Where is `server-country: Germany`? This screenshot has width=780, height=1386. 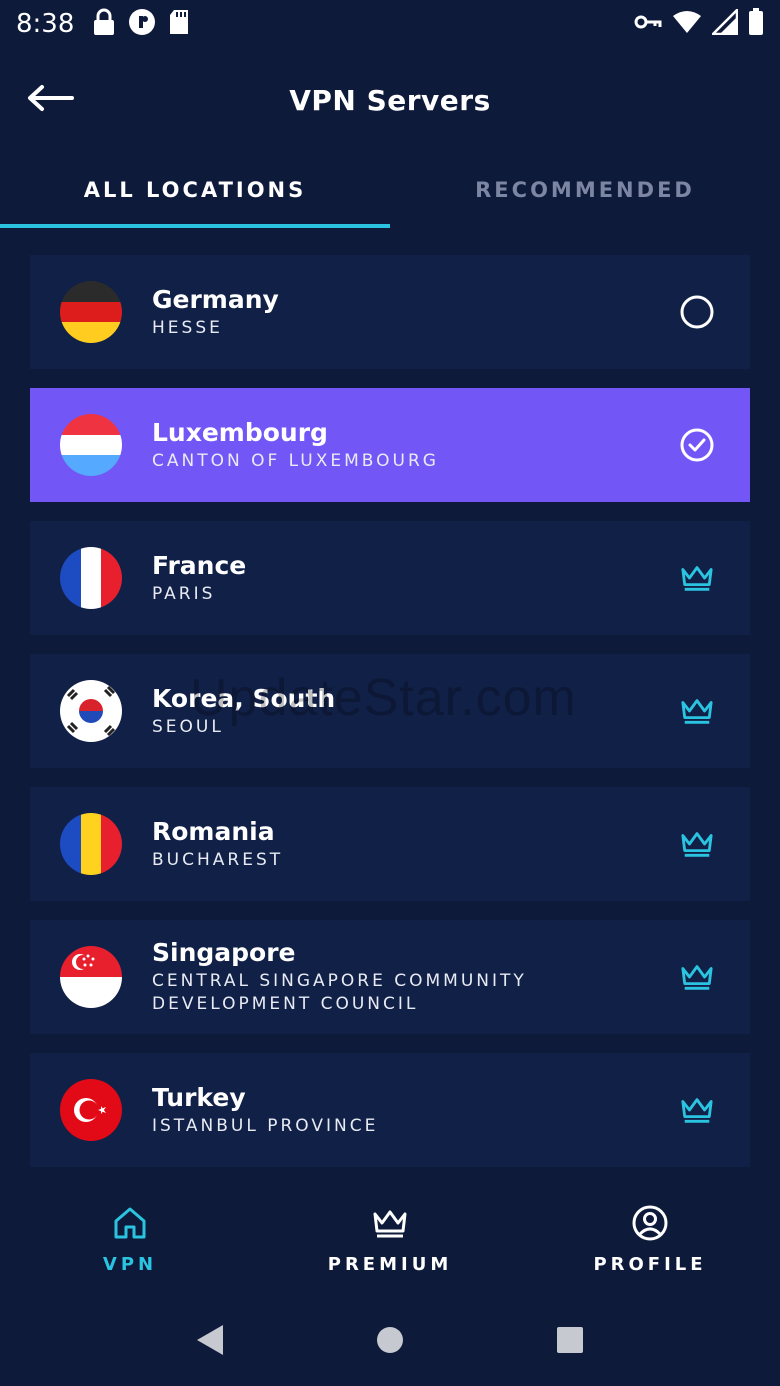 server-country: Germany is located at coordinates (215, 299).